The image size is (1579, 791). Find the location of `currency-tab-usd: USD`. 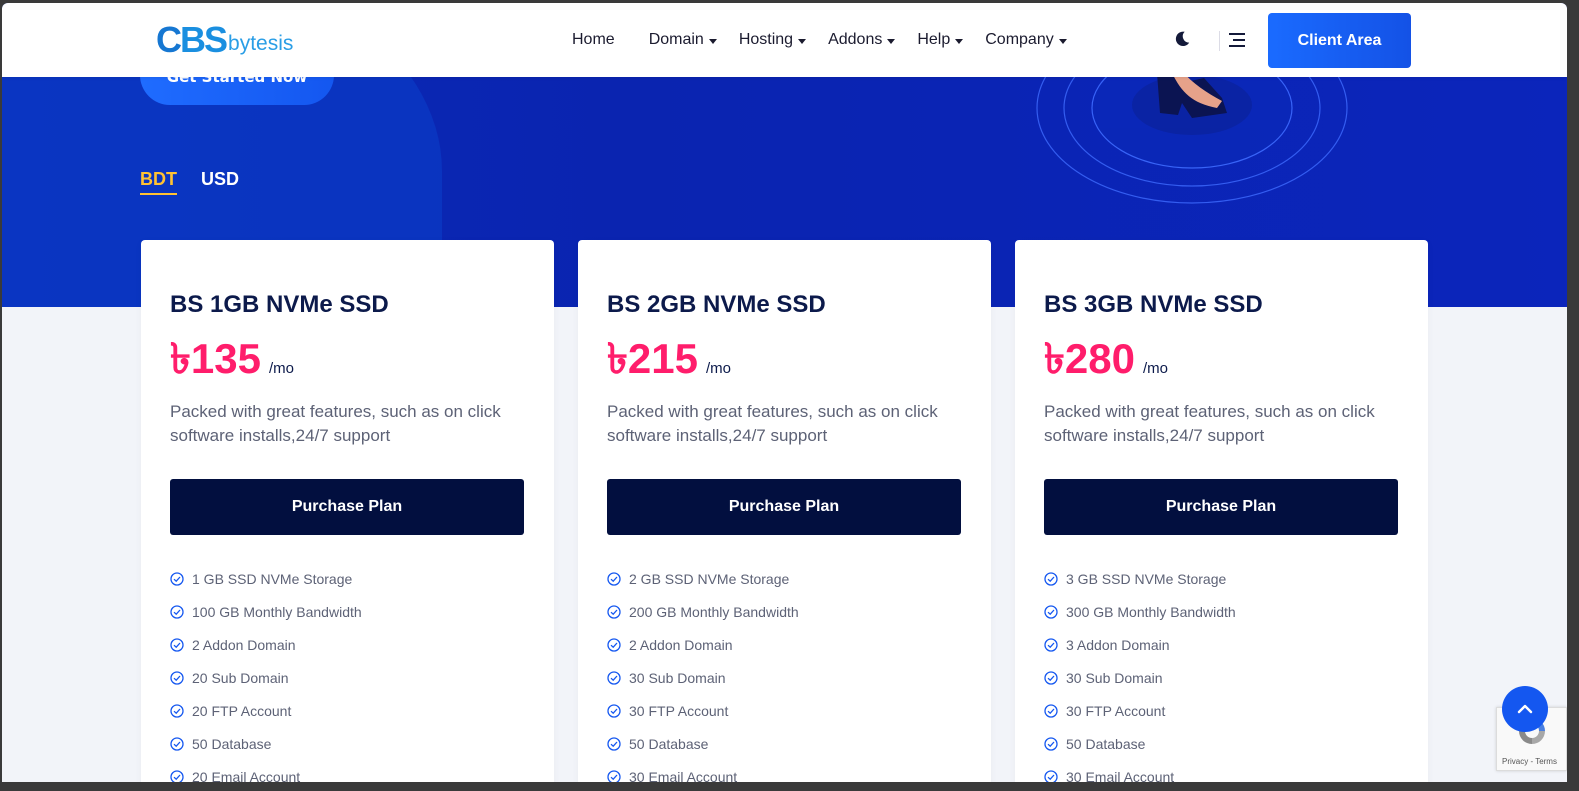

currency-tab-usd: USD is located at coordinates (220, 182).